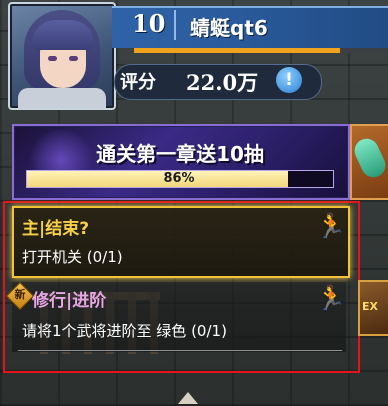 This screenshot has height=406, width=388. Describe the element at coordinates (56, 229) in the screenshot. I see `task-main-title: 主|结束?` at that location.